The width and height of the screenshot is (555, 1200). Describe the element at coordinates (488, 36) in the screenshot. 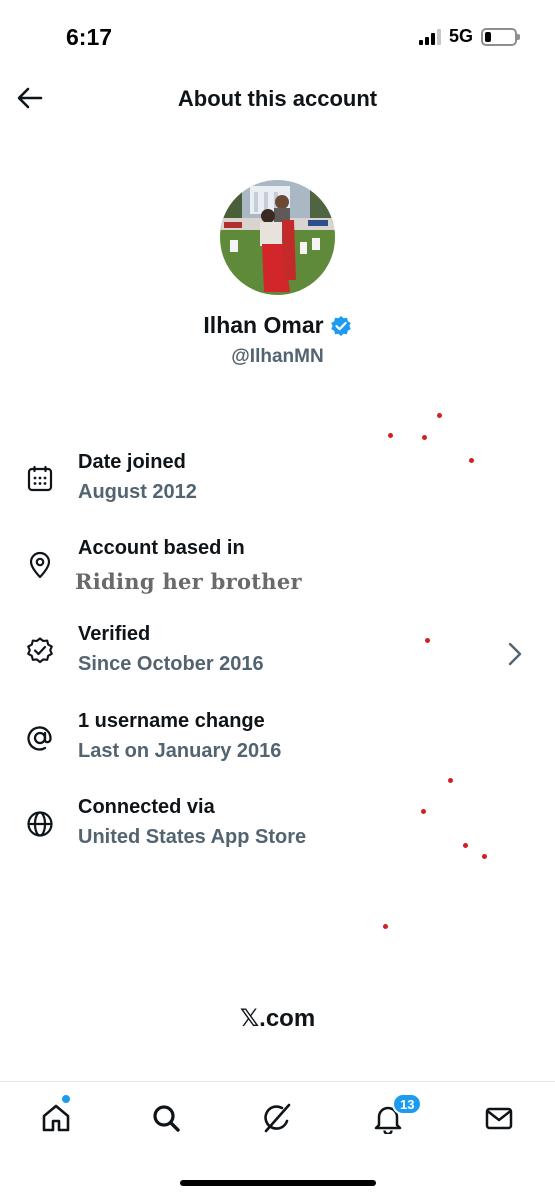

I see `battery-level` at that location.